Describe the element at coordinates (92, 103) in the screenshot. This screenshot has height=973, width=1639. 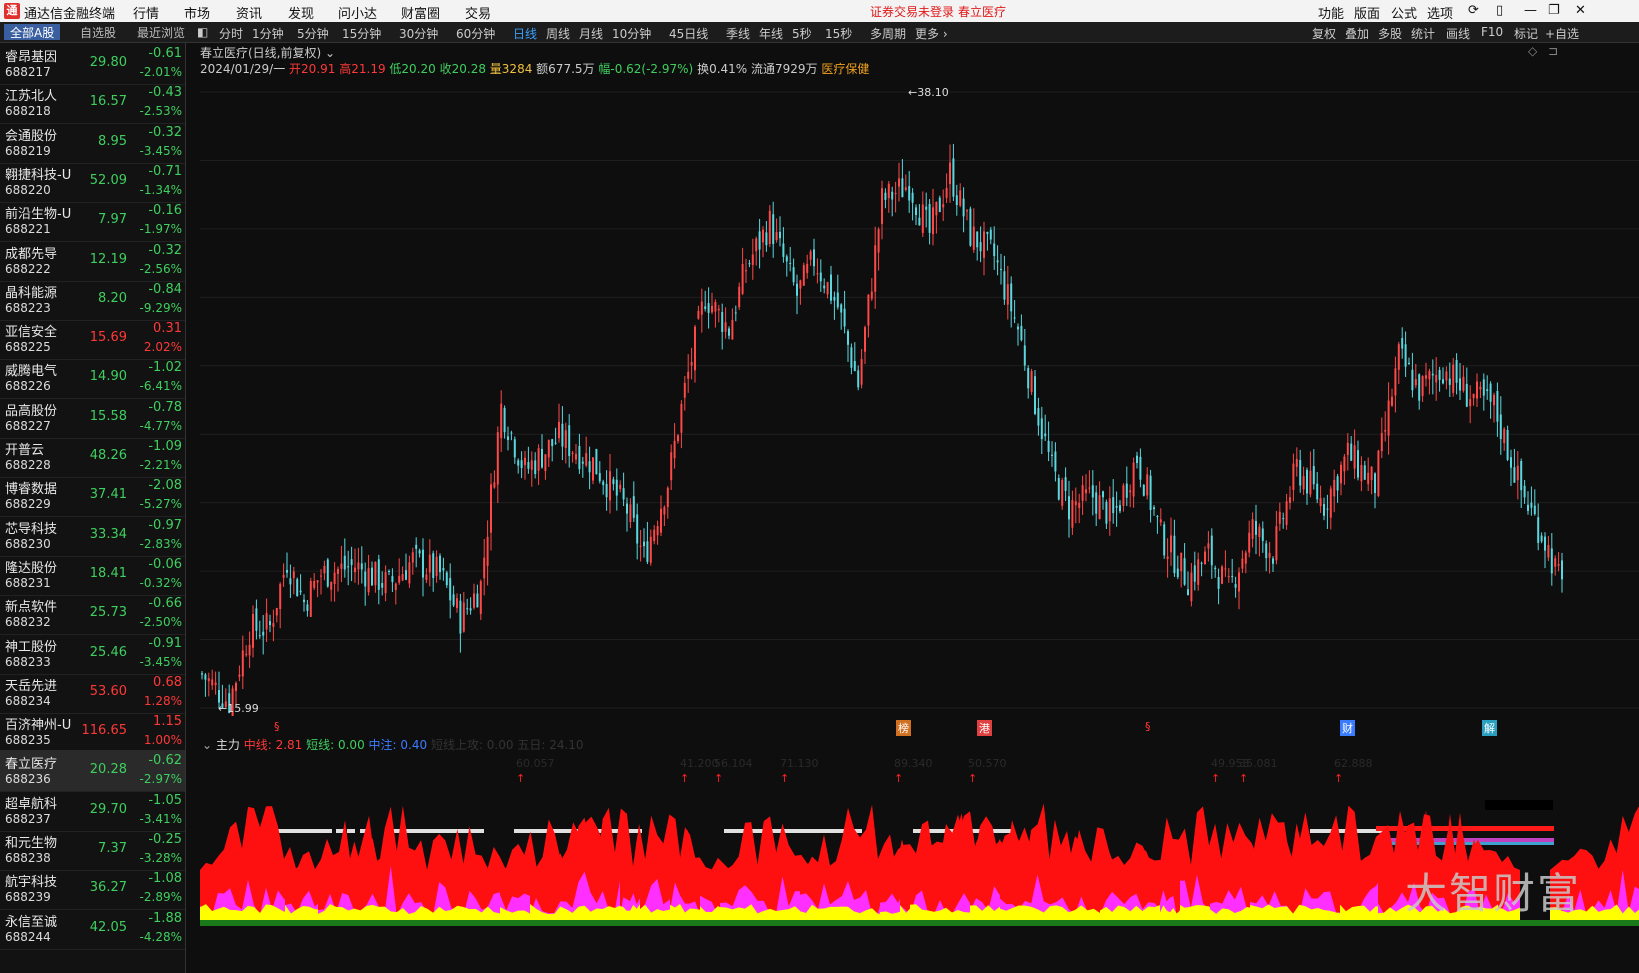
I see `stock-row: 江苏北人 688218 16.57 -0.43 -2.53%` at that location.